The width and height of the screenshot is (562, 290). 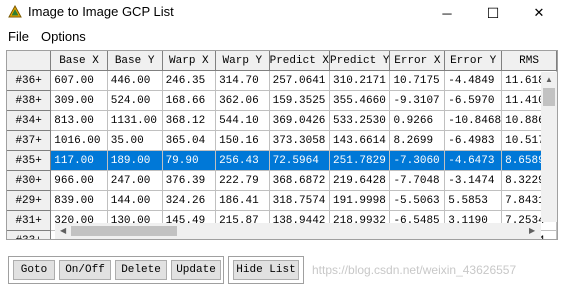 What do you see at coordinates (242, 140) in the screenshot?
I see `table-cell: 150.16` at bounding box center [242, 140].